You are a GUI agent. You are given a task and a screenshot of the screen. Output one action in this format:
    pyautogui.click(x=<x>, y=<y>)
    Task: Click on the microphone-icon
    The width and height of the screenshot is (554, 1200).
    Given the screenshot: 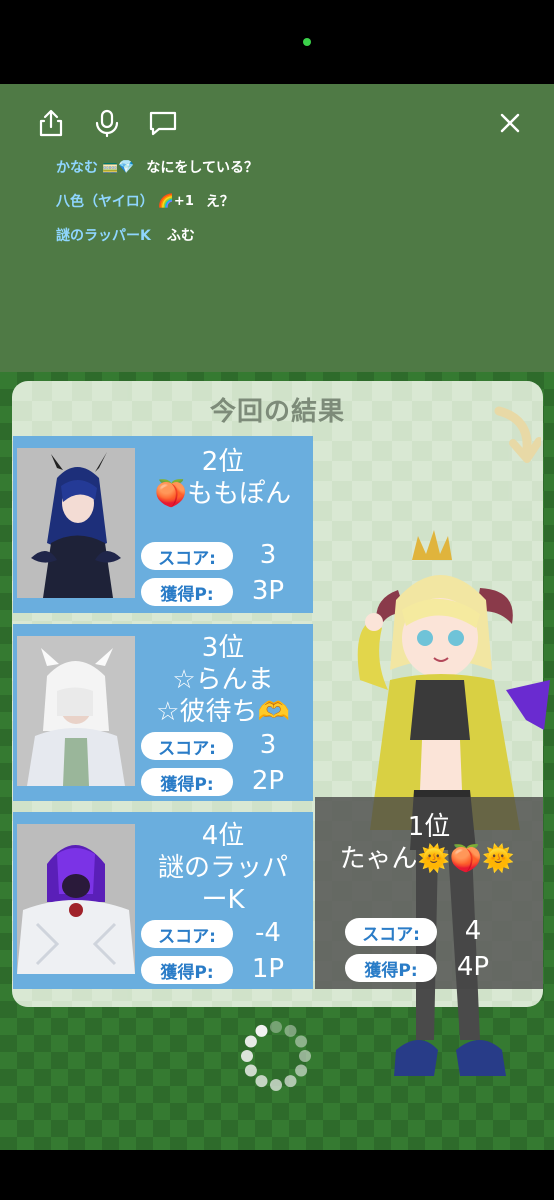 What is the action you would take?
    pyautogui.click(x=107, y=123)
    